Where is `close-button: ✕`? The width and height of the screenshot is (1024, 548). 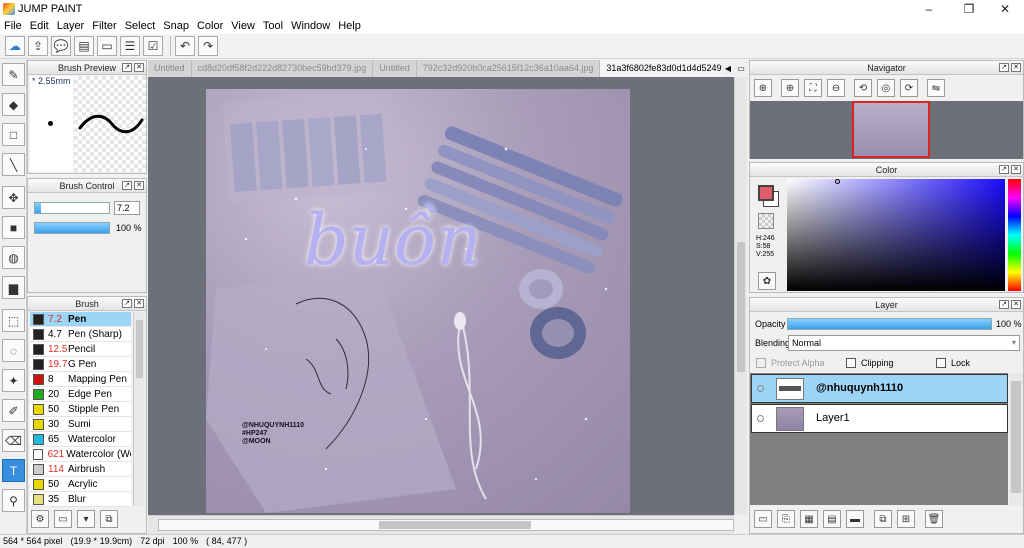 close-button: ✕ is located at coordinates (1005, 8).